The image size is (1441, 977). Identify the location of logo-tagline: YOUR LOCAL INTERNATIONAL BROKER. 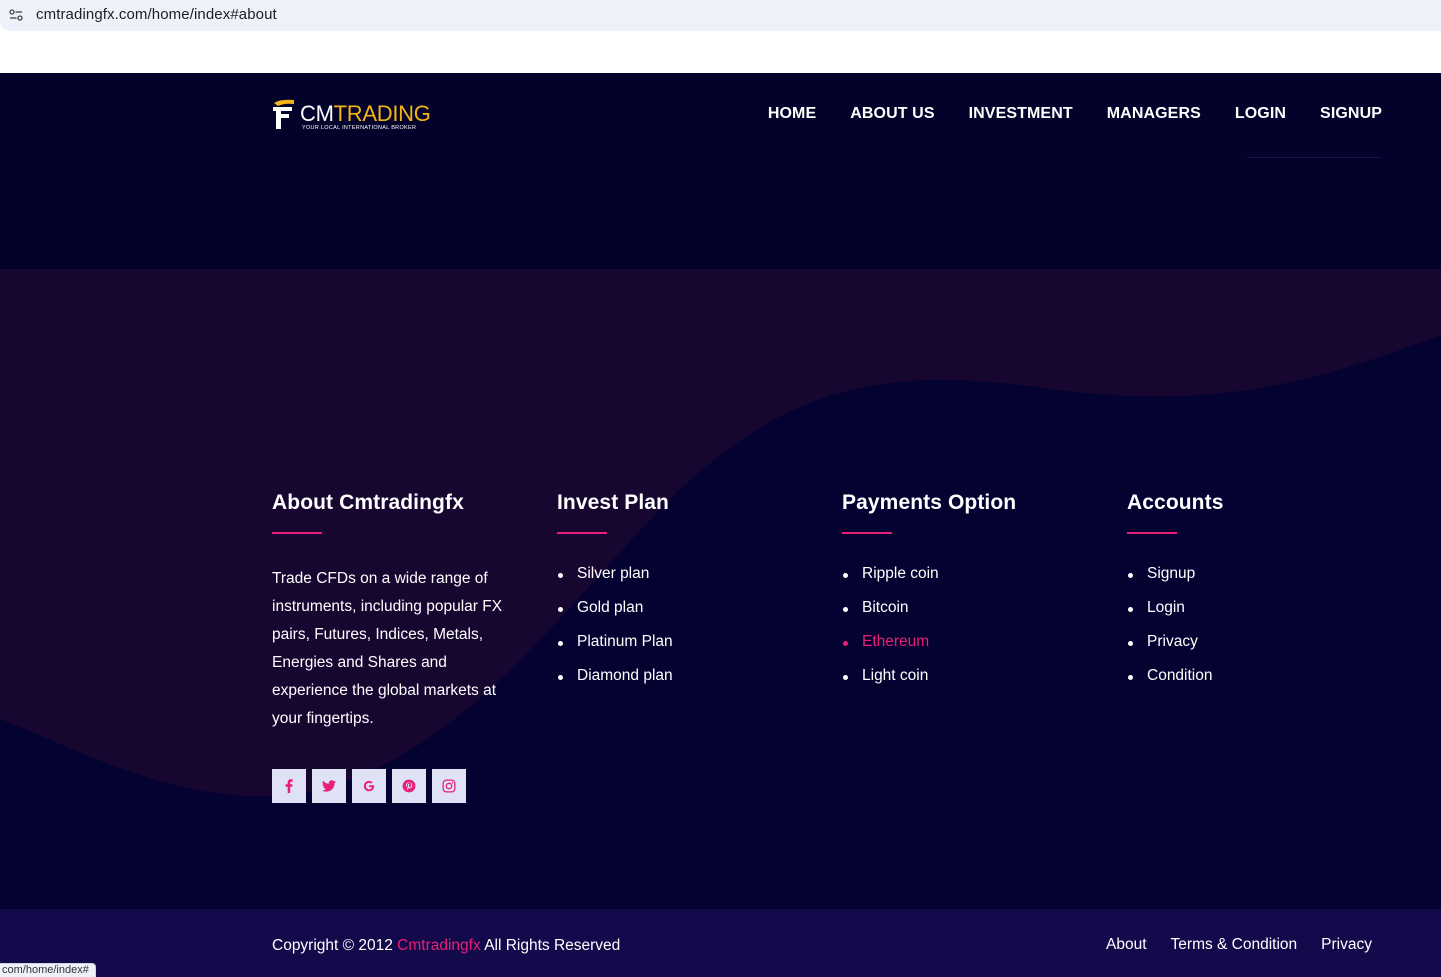
(359, 128).